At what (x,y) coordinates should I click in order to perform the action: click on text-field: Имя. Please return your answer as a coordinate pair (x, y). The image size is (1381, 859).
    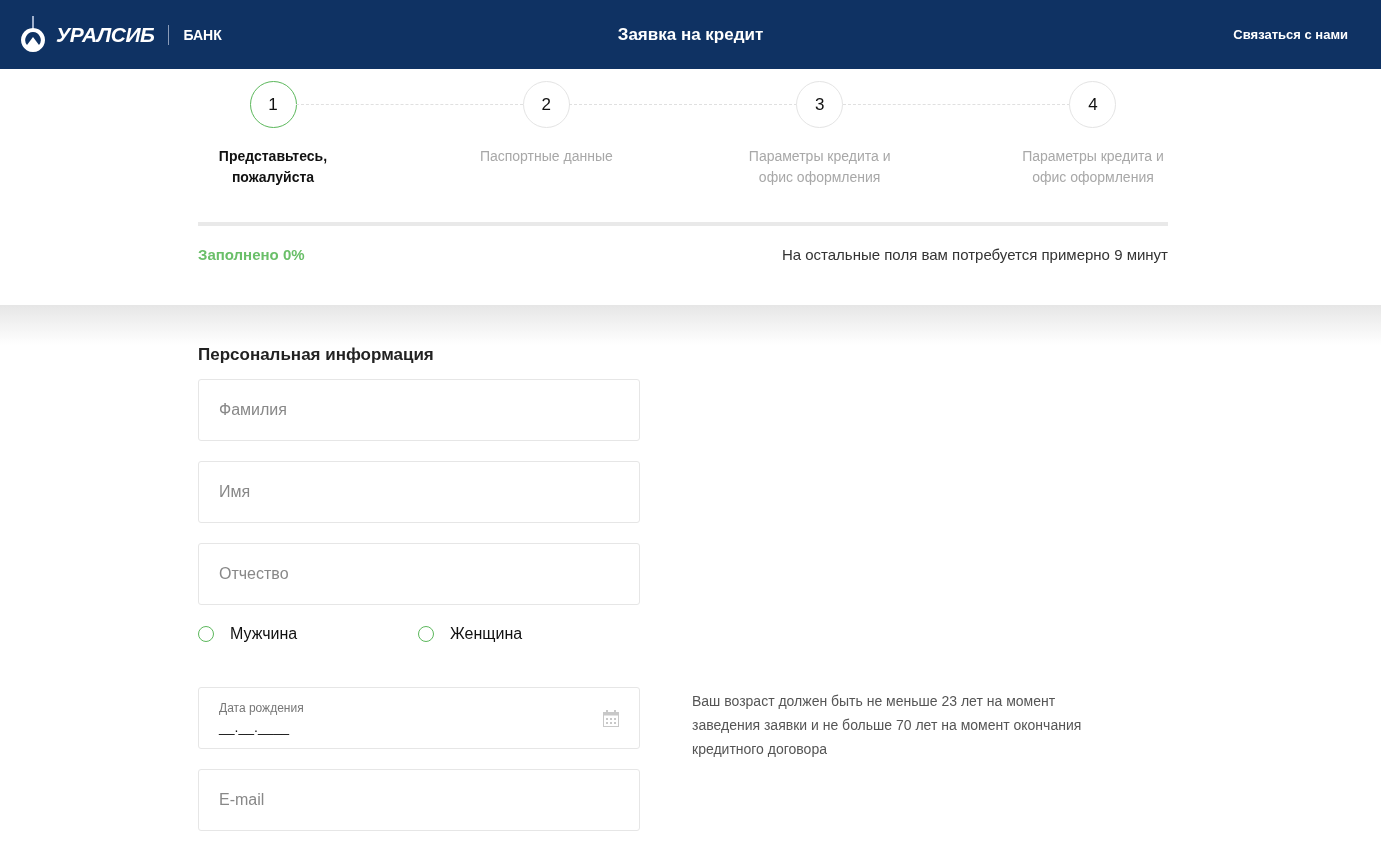
    Looking at the image, I should click on (419, 492).